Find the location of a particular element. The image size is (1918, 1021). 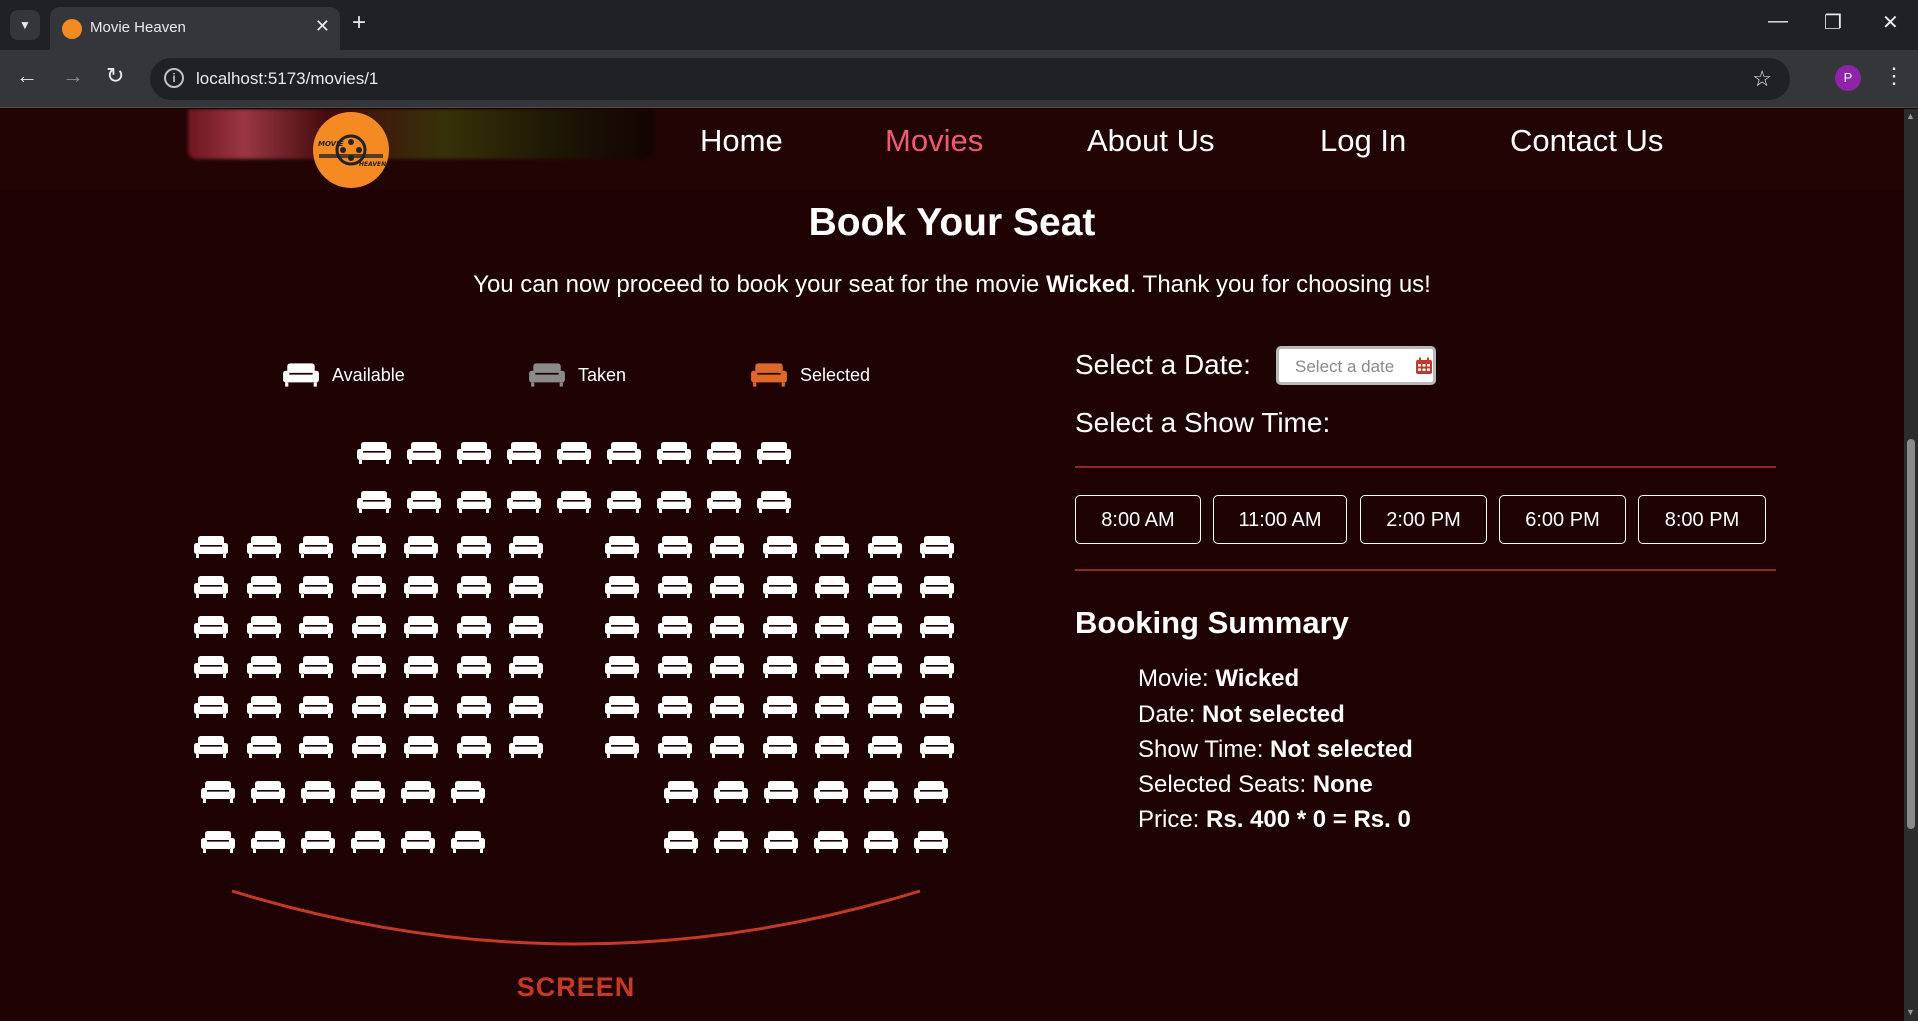

seat-r6-c11 is located at coordinates (780, 667).